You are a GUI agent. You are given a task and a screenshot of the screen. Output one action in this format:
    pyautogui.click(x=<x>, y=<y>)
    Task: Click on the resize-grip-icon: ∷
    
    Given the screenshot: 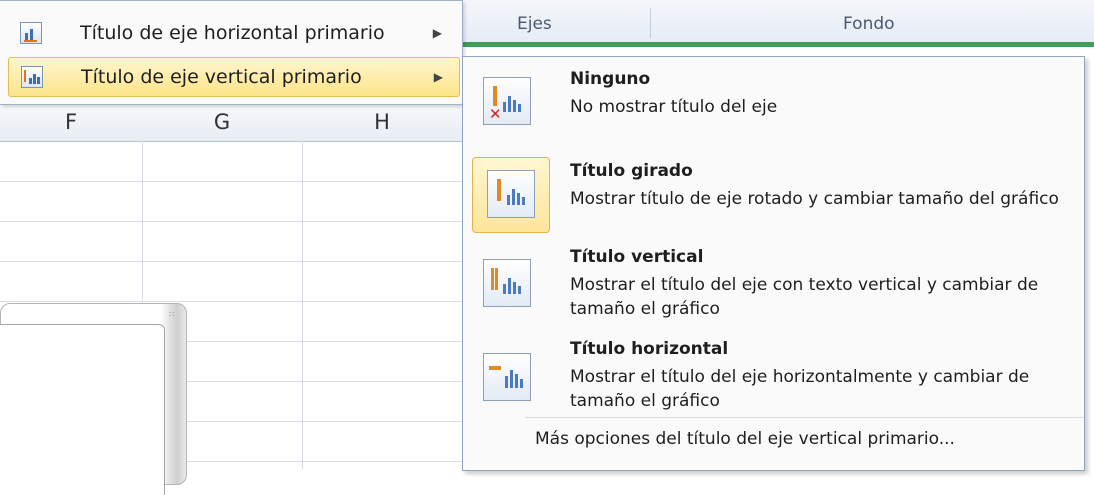 What is the action you would take?
    pyautogui.click(x=172, y=314)
    